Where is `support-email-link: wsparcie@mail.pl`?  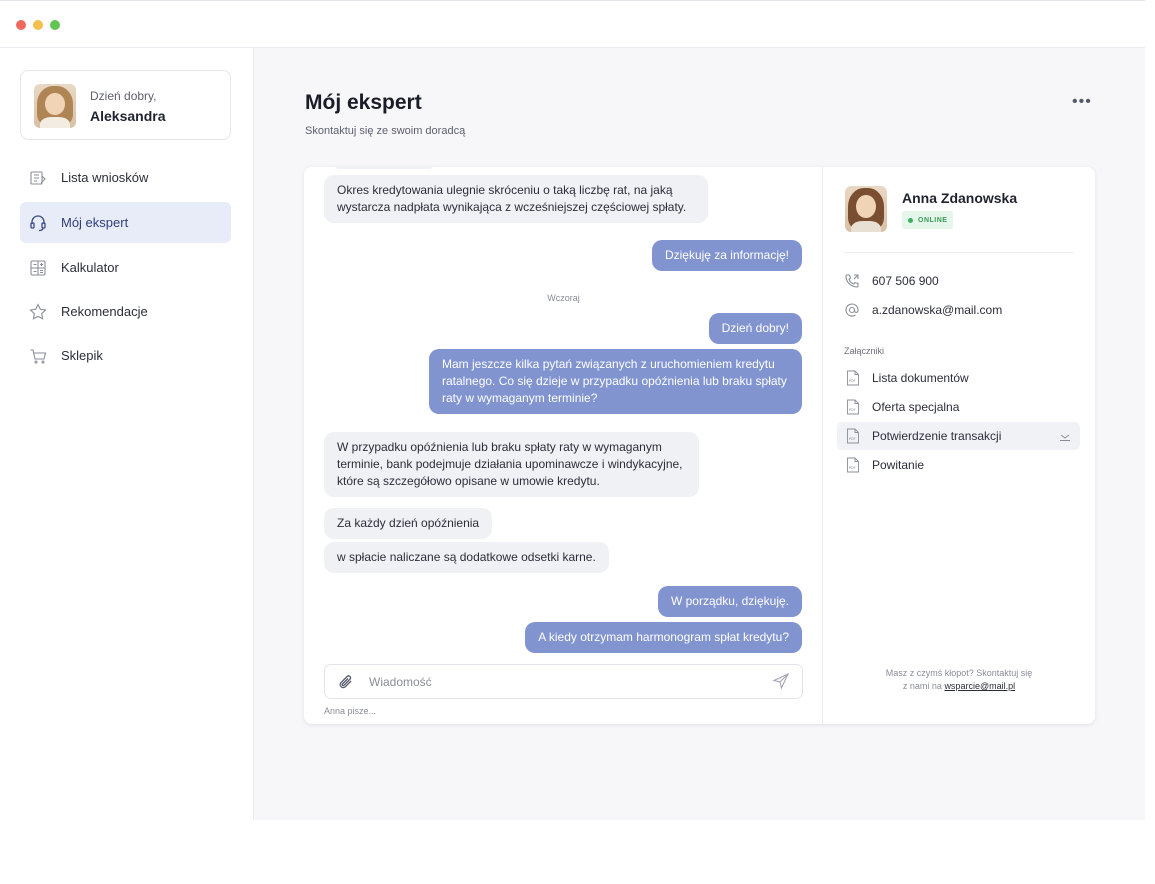 support-email-link: wsparcie@mail.pl is located at coordinates (979, 686).